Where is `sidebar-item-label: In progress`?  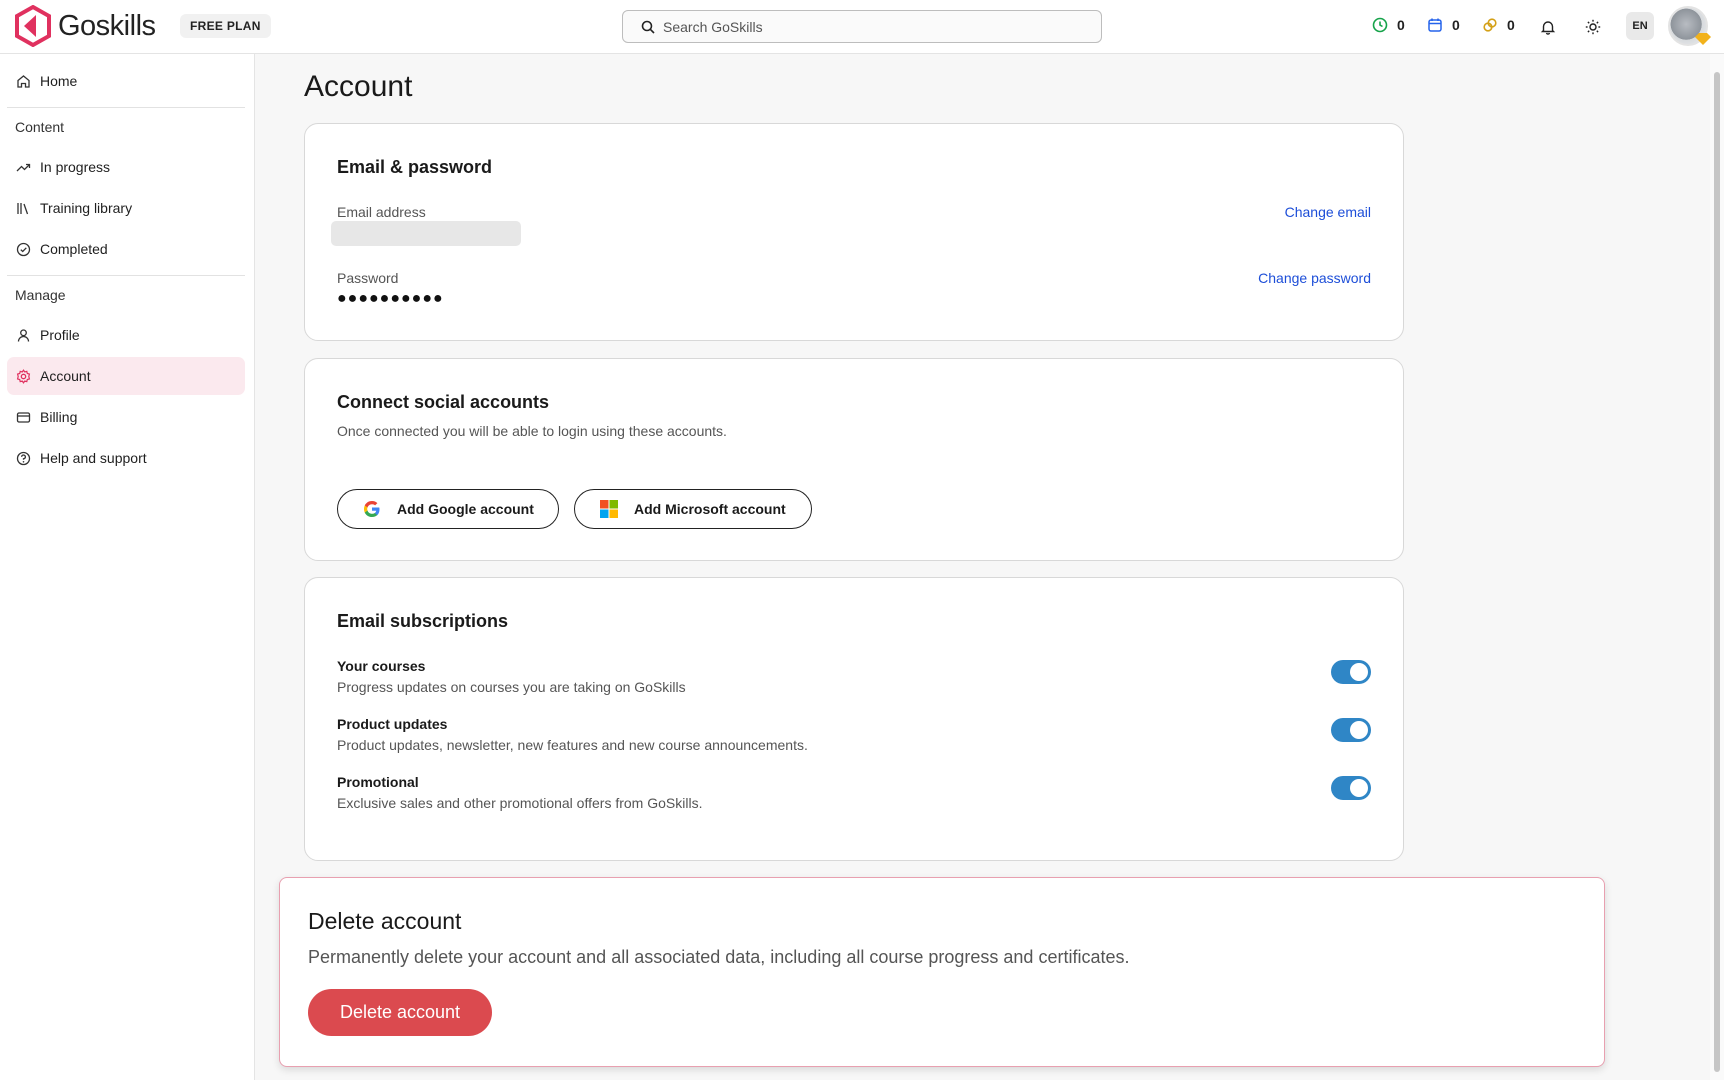
sidebar-item-label: In progress is located at coordinates (75, 167).